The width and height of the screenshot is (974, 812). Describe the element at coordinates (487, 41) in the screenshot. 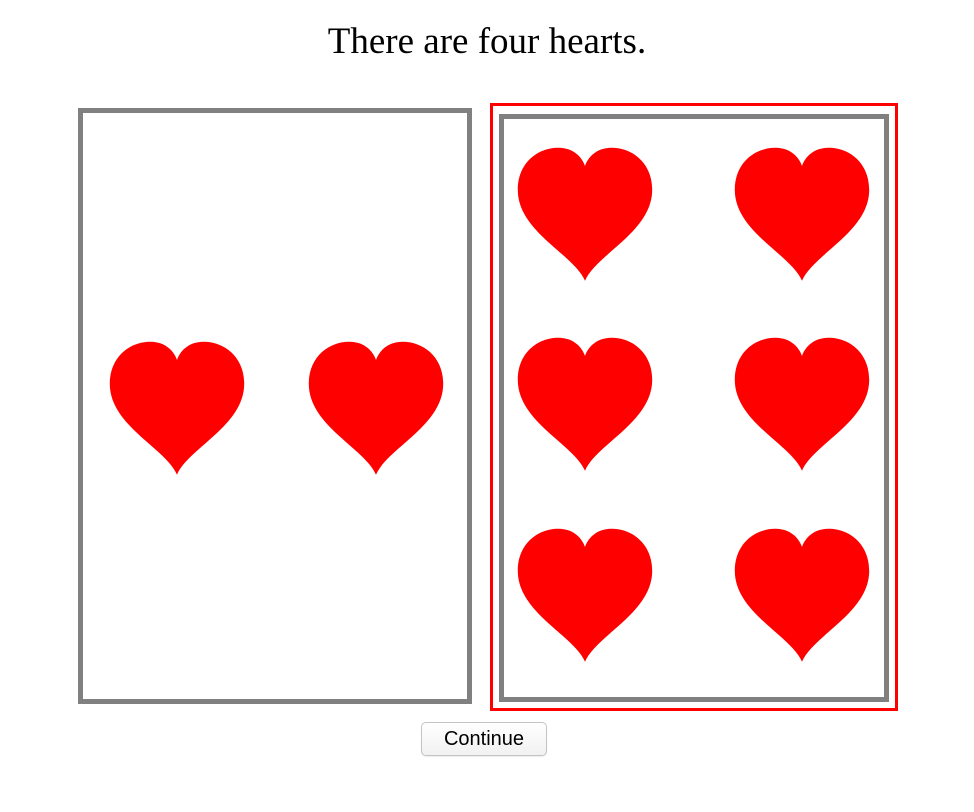

I see `prompt-text: There are four hearts.` at that location.